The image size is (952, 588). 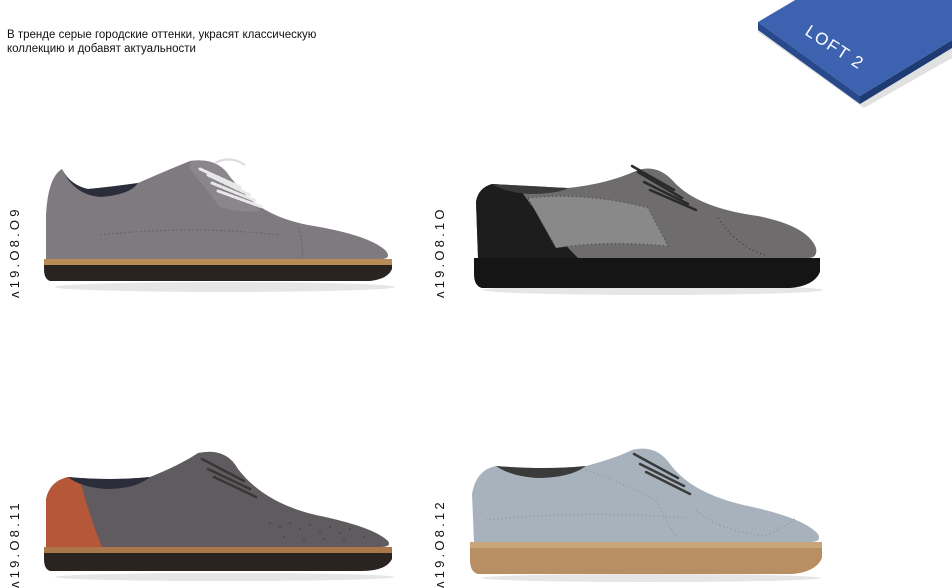 I want to click on intro-line-2: коллекцию и добавят актуальности, so click(x=101, y=49).